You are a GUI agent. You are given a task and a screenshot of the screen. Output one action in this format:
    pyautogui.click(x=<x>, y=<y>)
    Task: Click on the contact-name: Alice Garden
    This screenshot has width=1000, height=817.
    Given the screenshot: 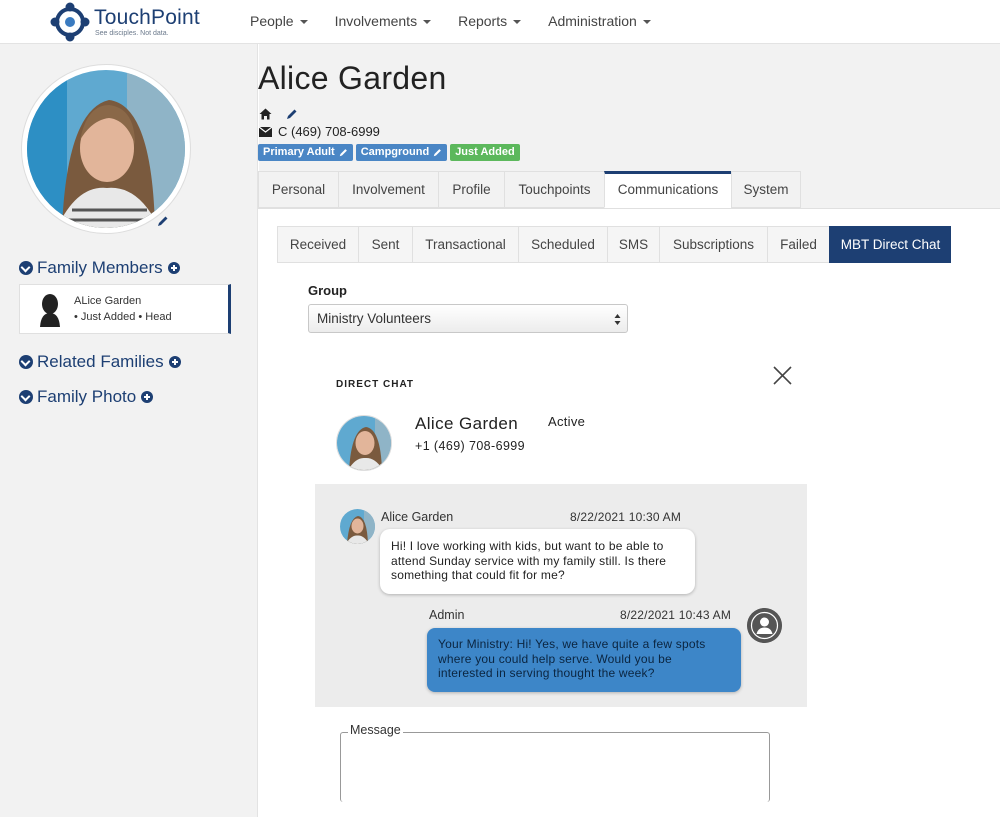 What is the action you would take?
    pyautogui.click(x=467, y=423)
    